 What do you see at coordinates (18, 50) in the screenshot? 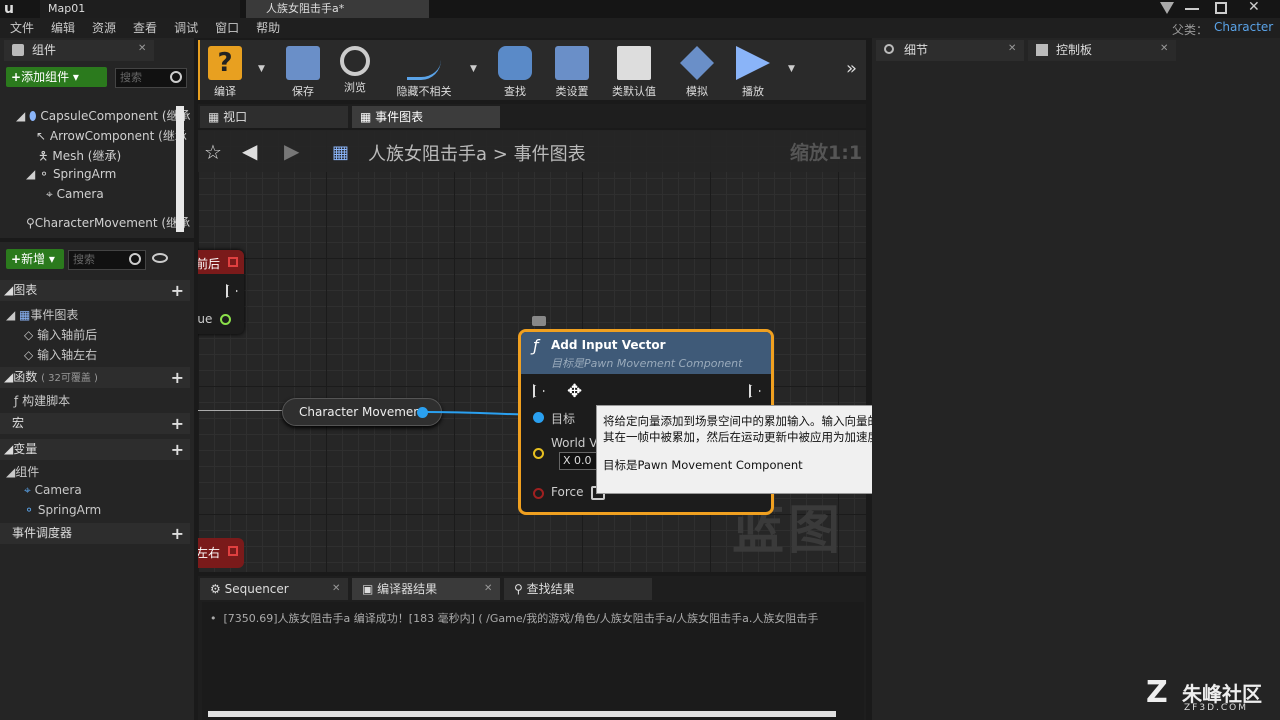
I see `puzzle-icon` at bounding box center [18, 50].